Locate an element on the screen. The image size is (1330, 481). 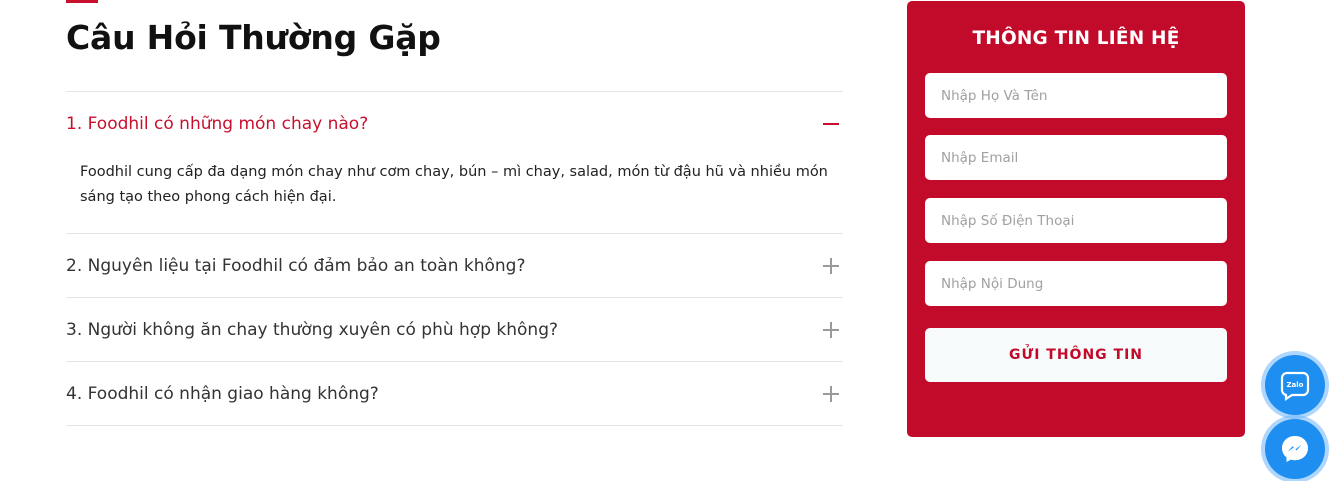
name-input is located at coordinates (1076, 95).